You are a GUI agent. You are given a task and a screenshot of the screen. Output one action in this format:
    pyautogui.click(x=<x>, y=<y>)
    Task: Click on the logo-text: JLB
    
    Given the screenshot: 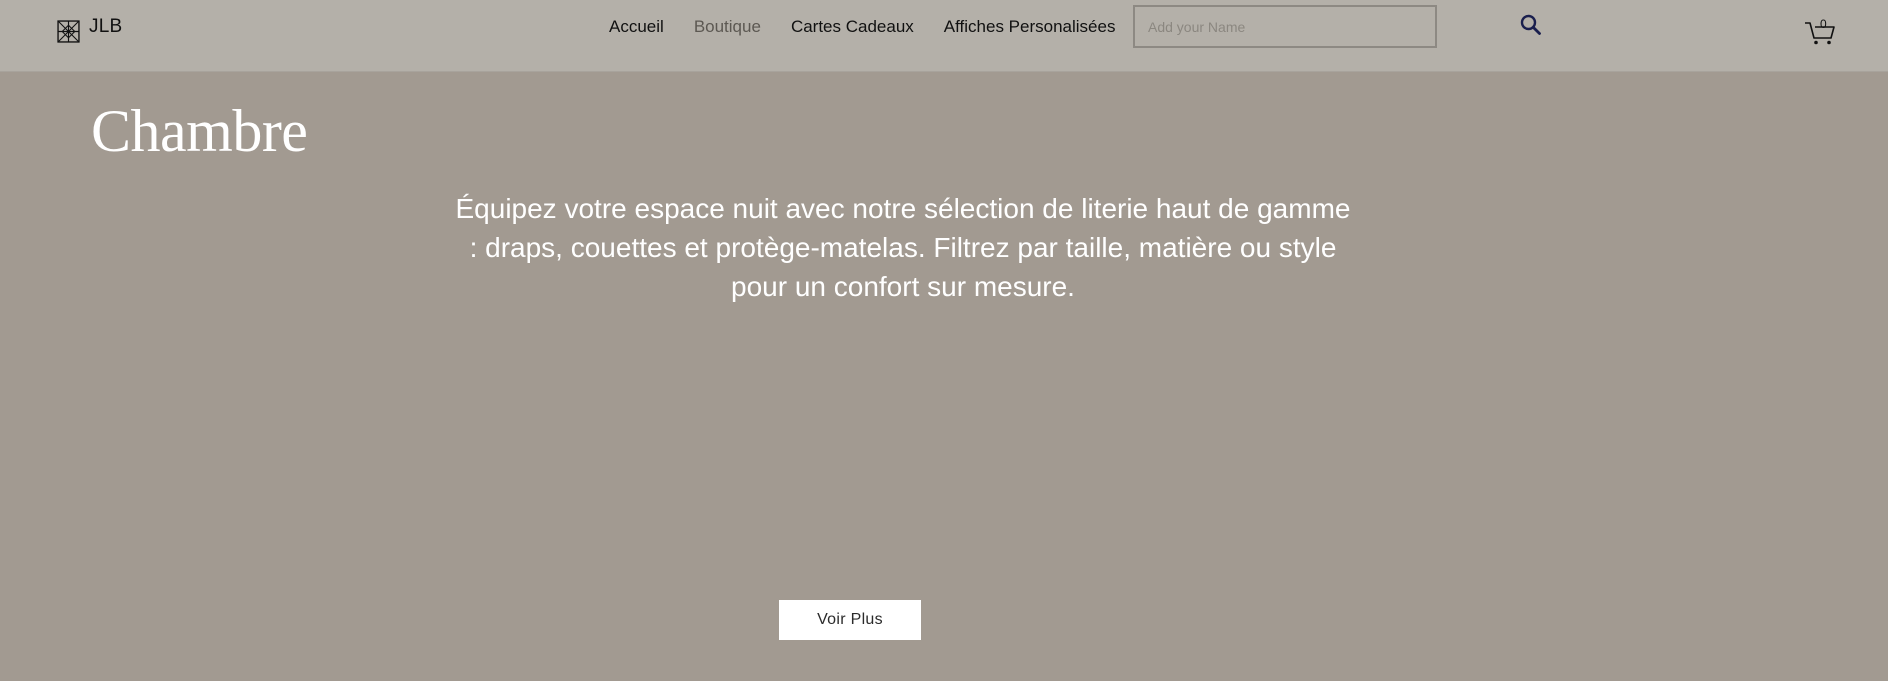 What is the action you would take?
    pyautogui.click(x=106, y=26)
    